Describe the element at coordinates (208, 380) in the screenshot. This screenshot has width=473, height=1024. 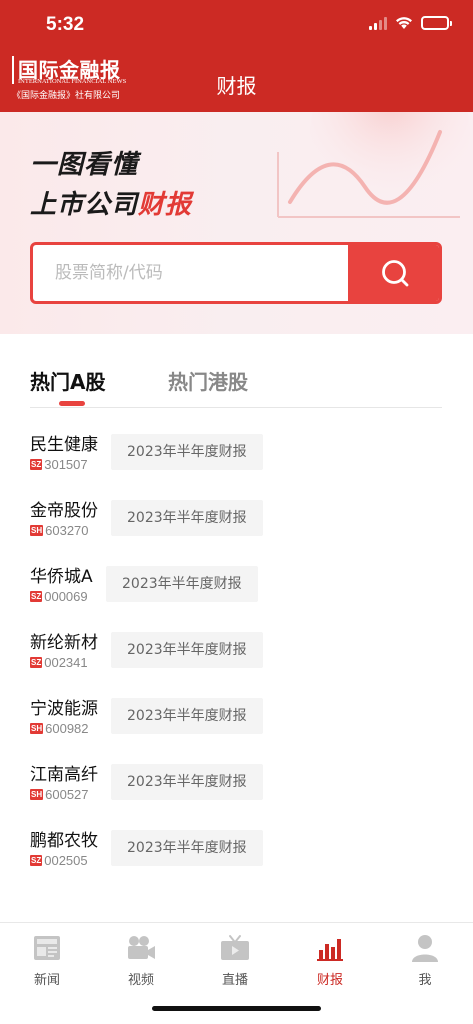
I see `tab-hot-hk-shares: 热门港股` at that location.